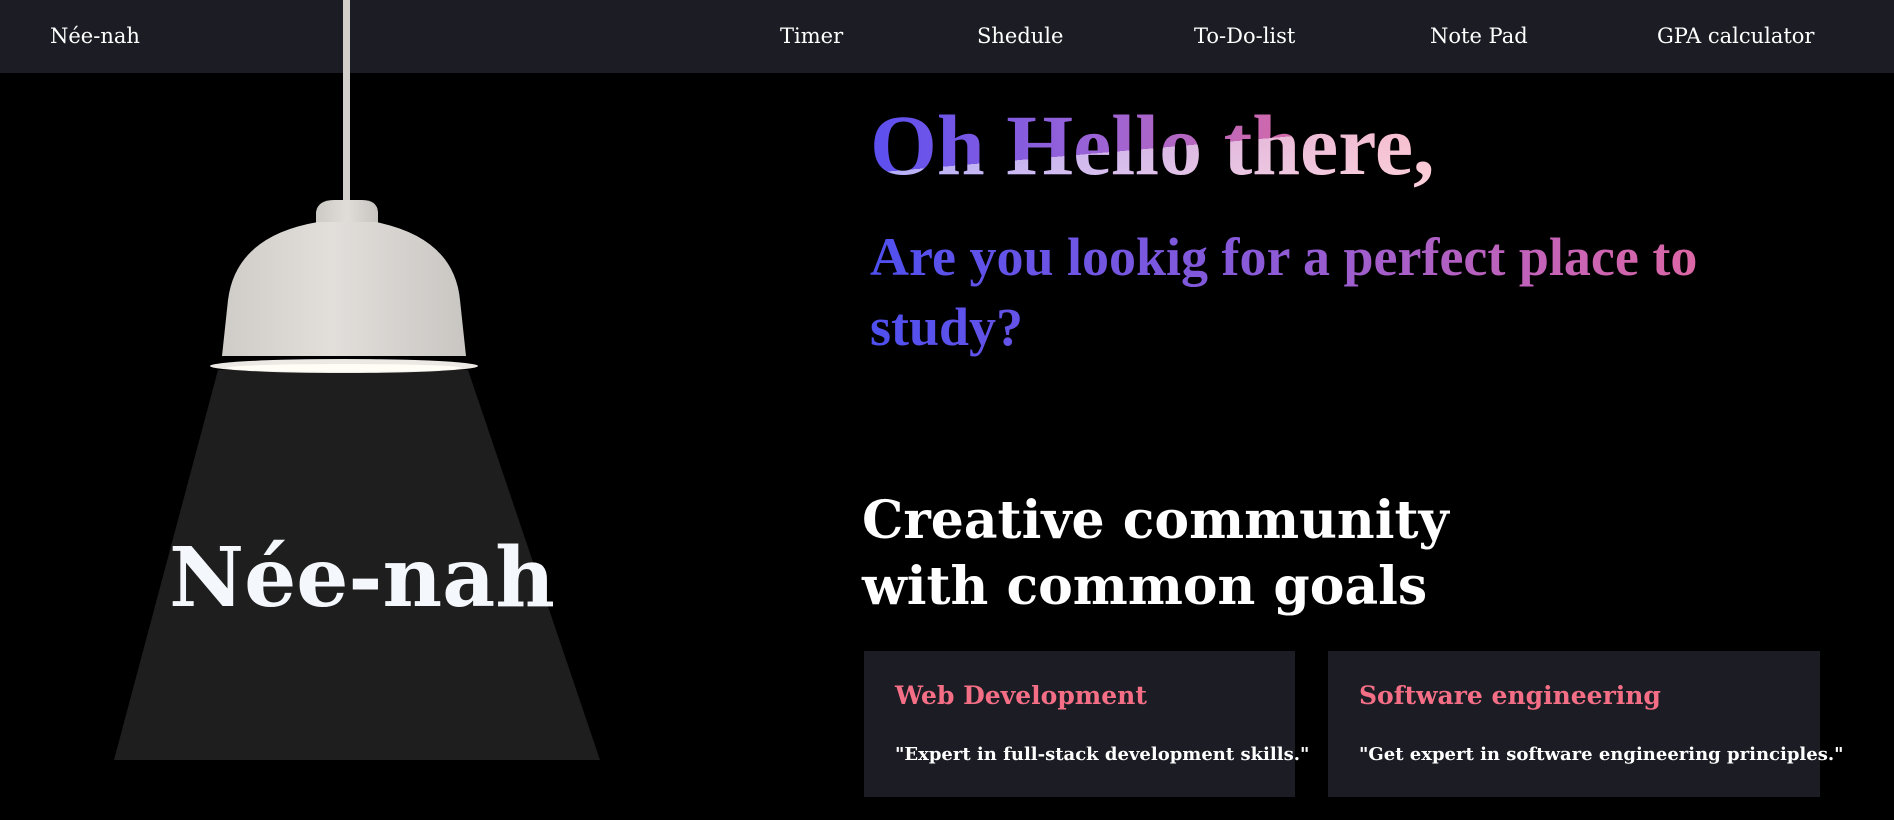  I want to click on lamp-cord, so click(346, 103).